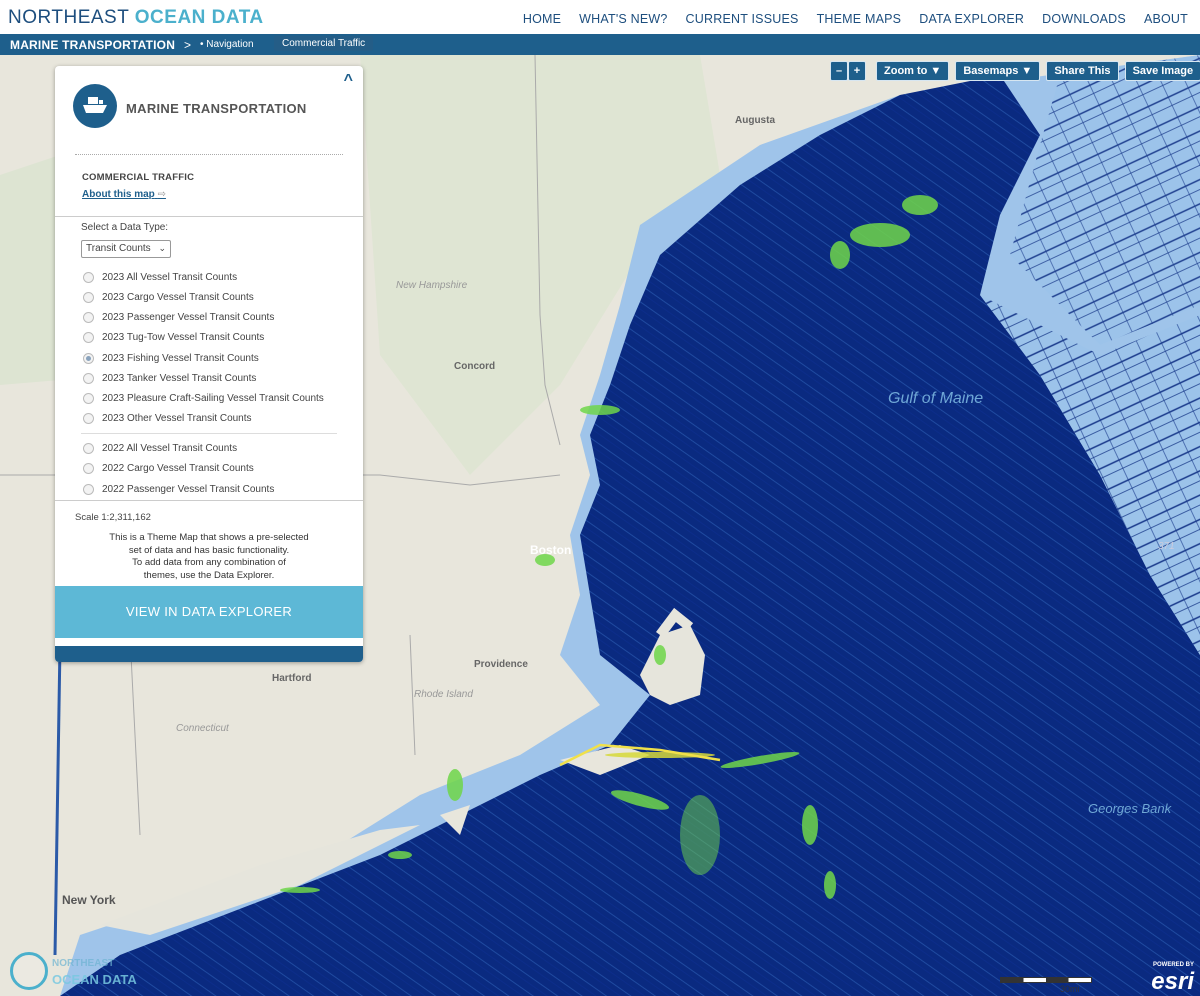 The image size is (1200, 996). I want to click on radio-option: 2023 Cargo Vessel Transit Counts, so click(168, 297).